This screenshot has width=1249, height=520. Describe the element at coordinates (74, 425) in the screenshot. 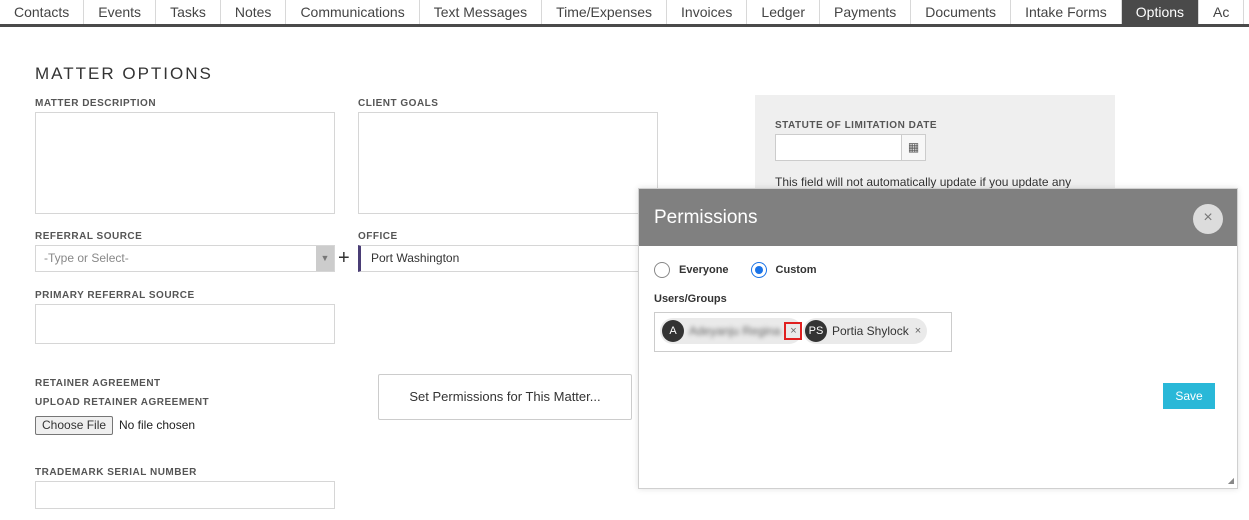

I see `choose-file-button: Choose File` at that location.